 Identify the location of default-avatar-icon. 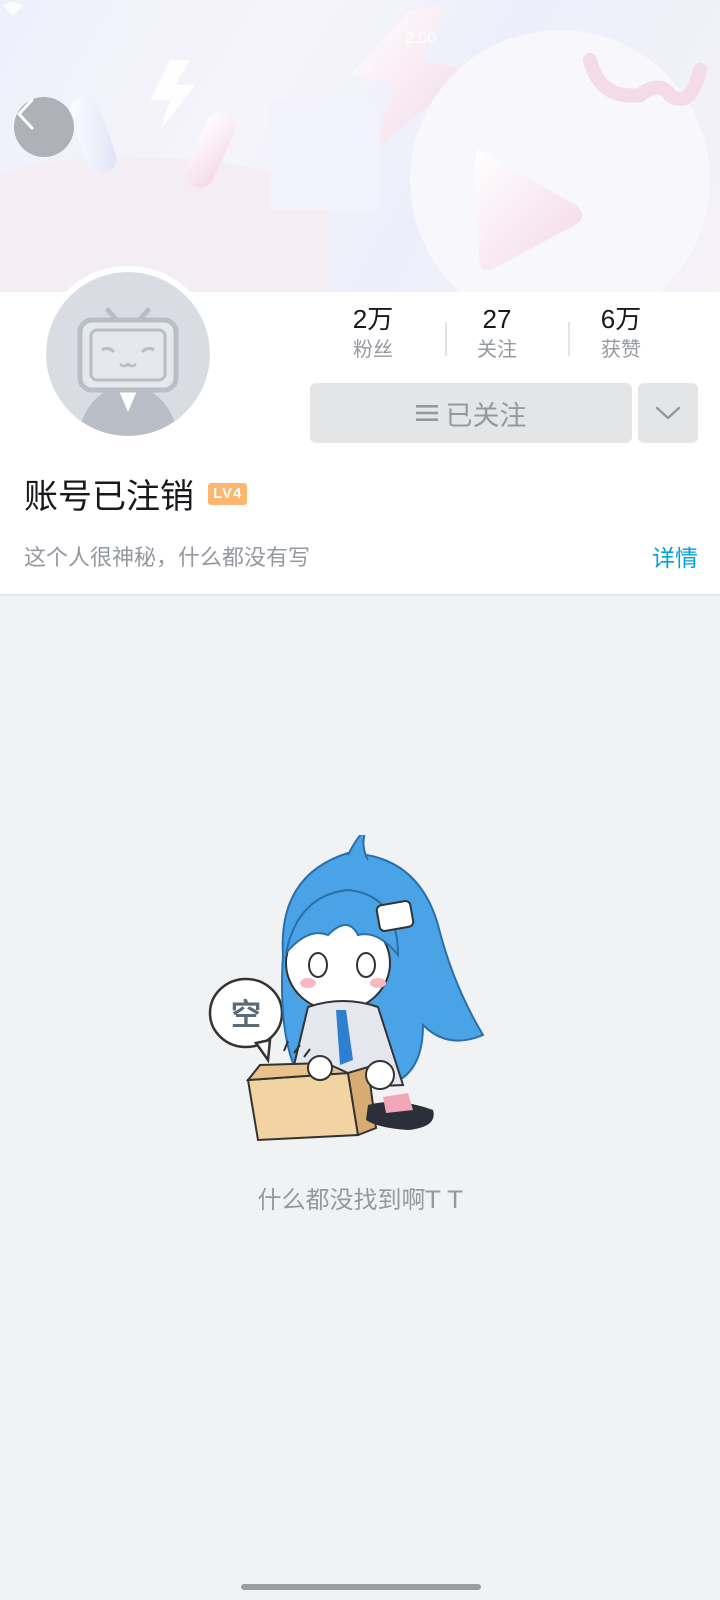
(128, 354).